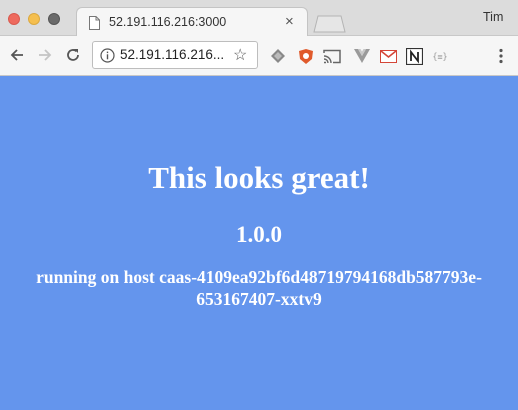 The height and width of the screenshot is (410, 518). I want to click on address-bar: 52.191.116.216... ☆, so click(175, 55).